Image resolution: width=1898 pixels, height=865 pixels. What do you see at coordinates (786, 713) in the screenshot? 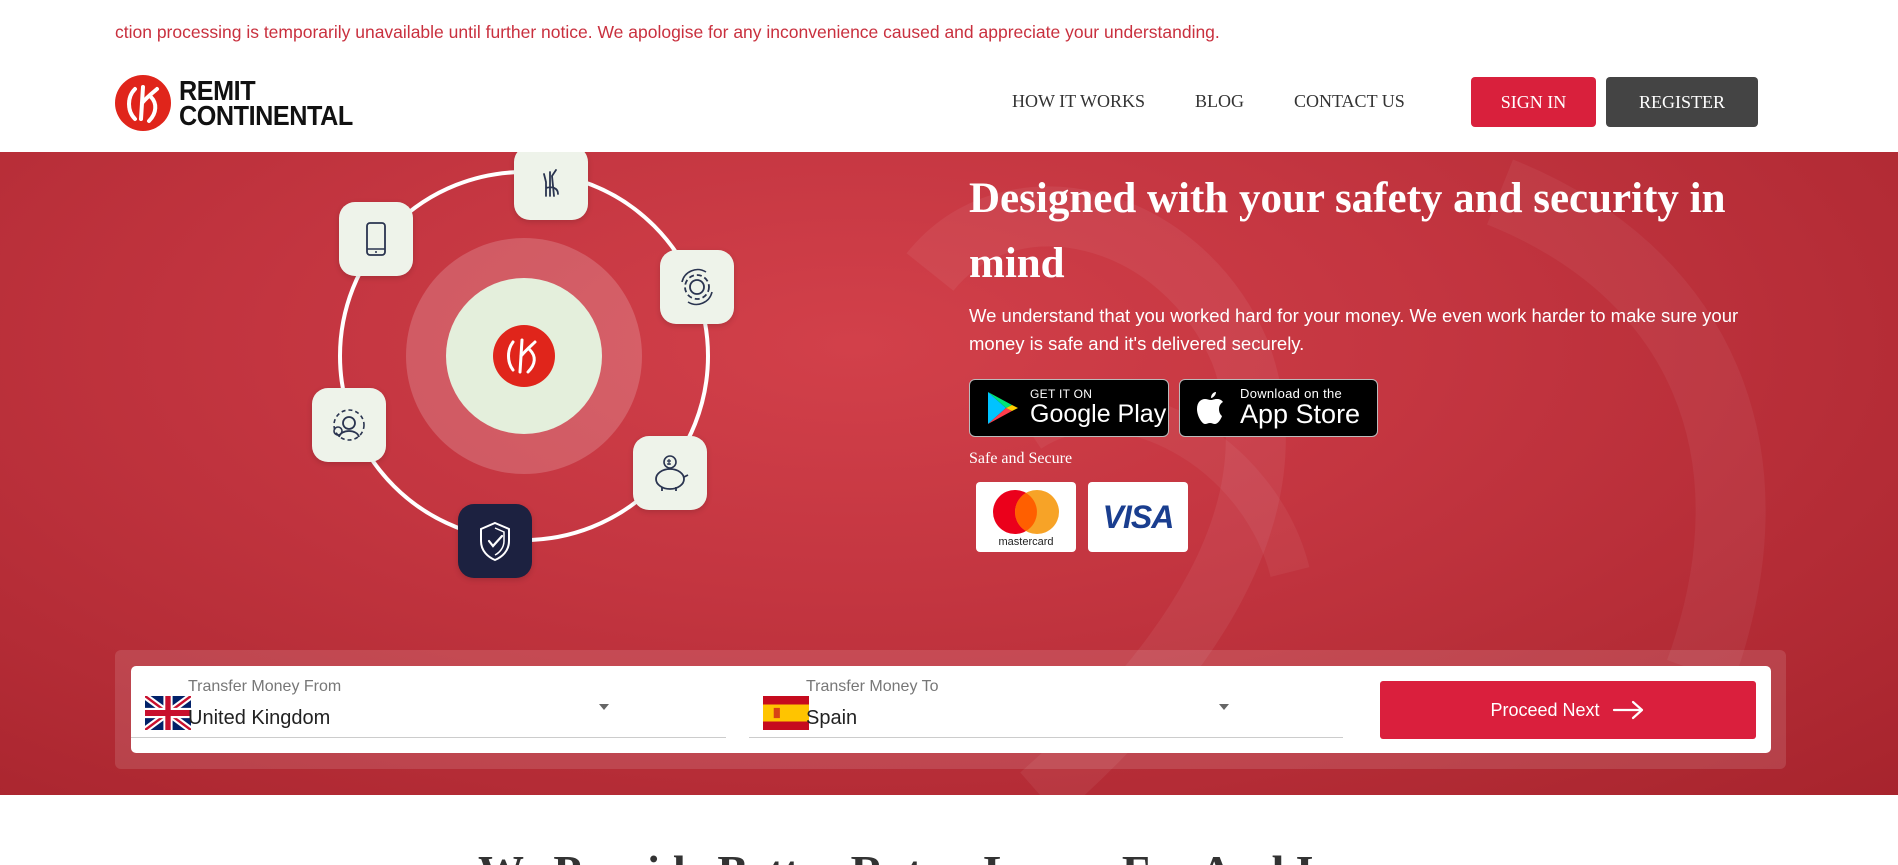
I see `spain-flag-icon` at bounding box center [786, 713].